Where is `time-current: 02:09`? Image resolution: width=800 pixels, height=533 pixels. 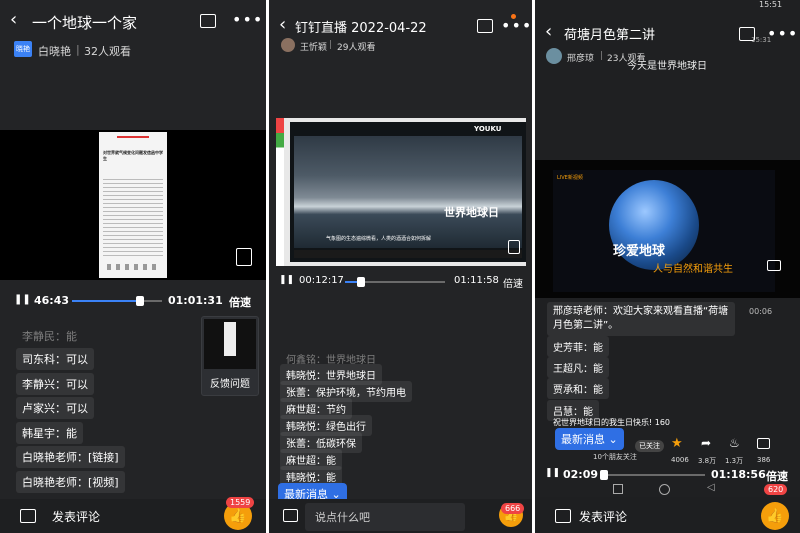 time-current: 02:09 is located at coordinates (581, 474).